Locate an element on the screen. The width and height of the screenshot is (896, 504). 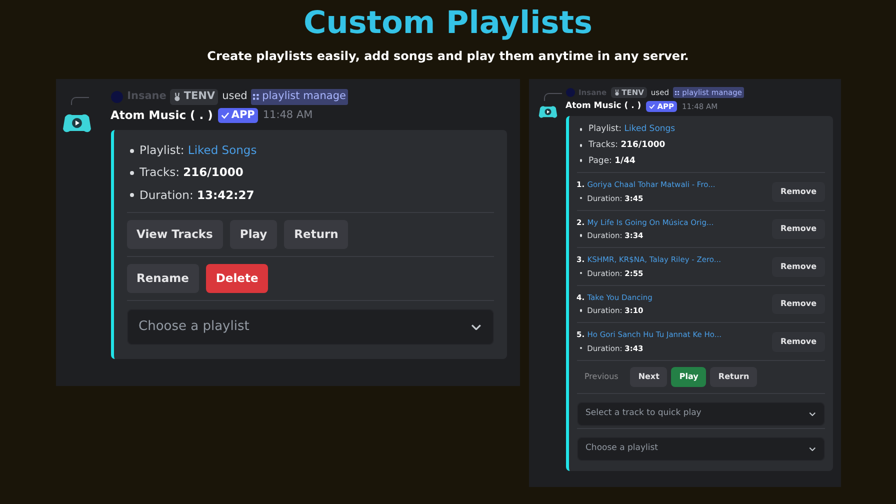
action-button: Delete is located at coordinates (237, 278).